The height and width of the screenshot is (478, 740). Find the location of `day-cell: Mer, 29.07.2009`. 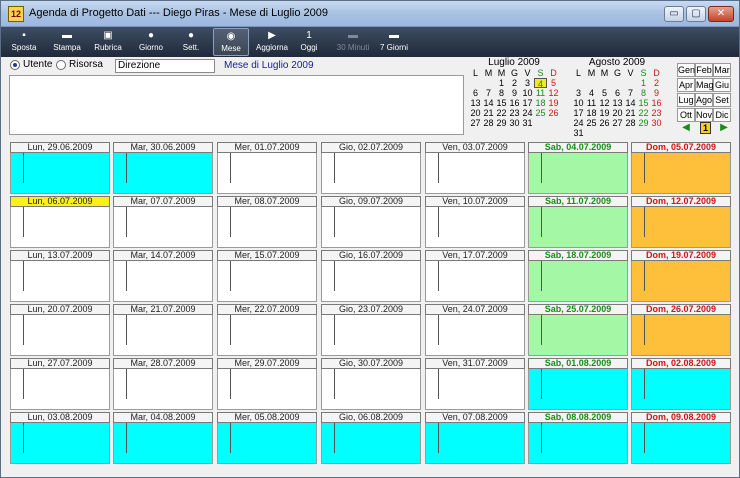

day-cell: Mer, 29.07.2009 is located at coordinates (267, 384).